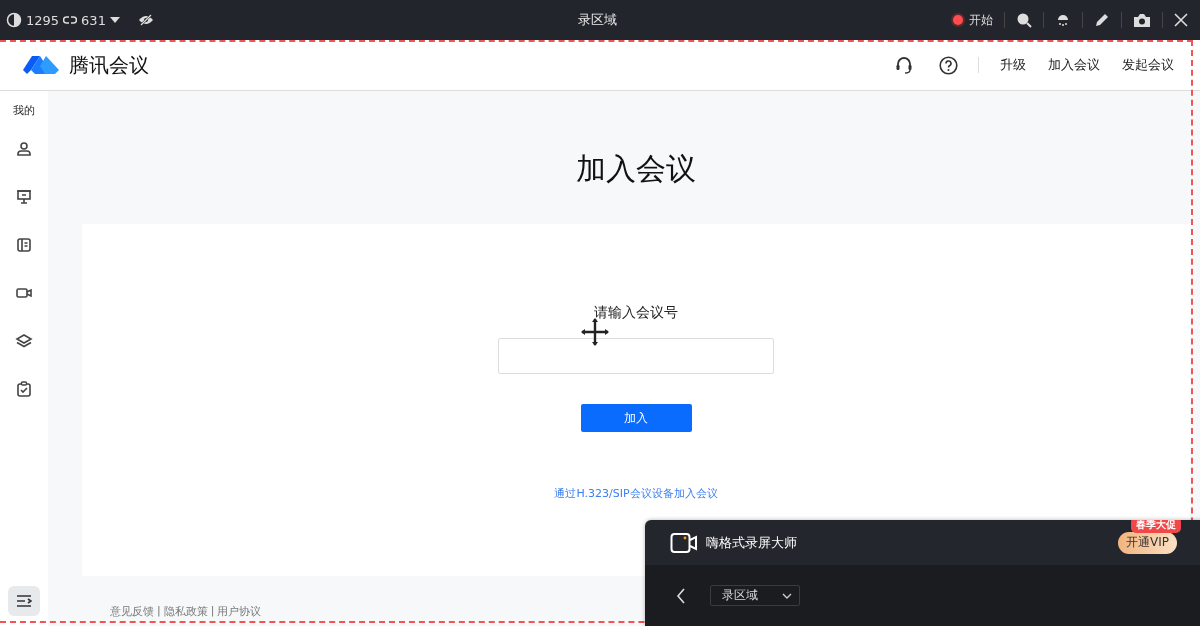  What do you see at coordinates (1147, 542) in the screenshot?
I see `vip-button: 开通VIP` at bounding box center [1147, 542].